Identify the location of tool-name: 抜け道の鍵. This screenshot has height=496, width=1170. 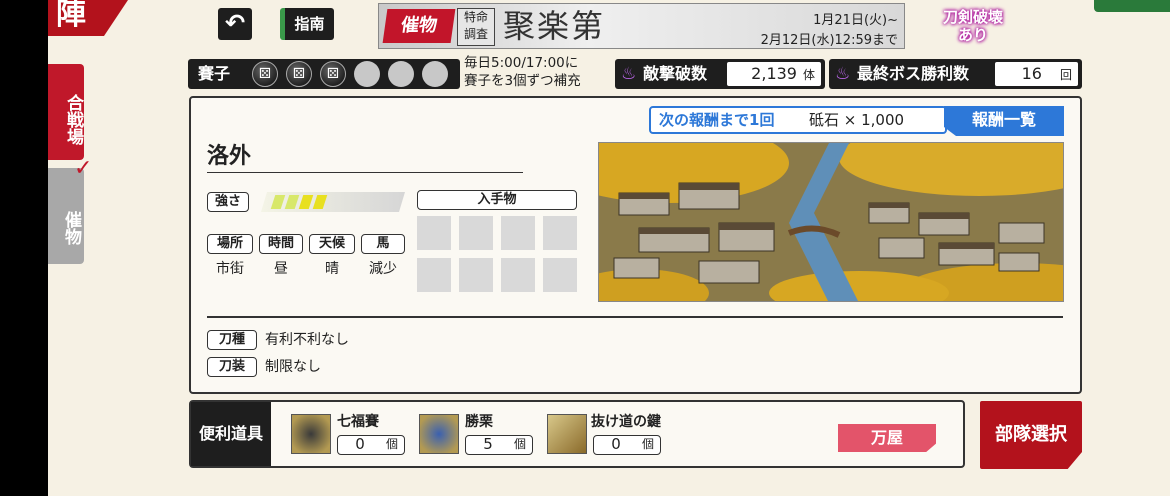
(626, 422).